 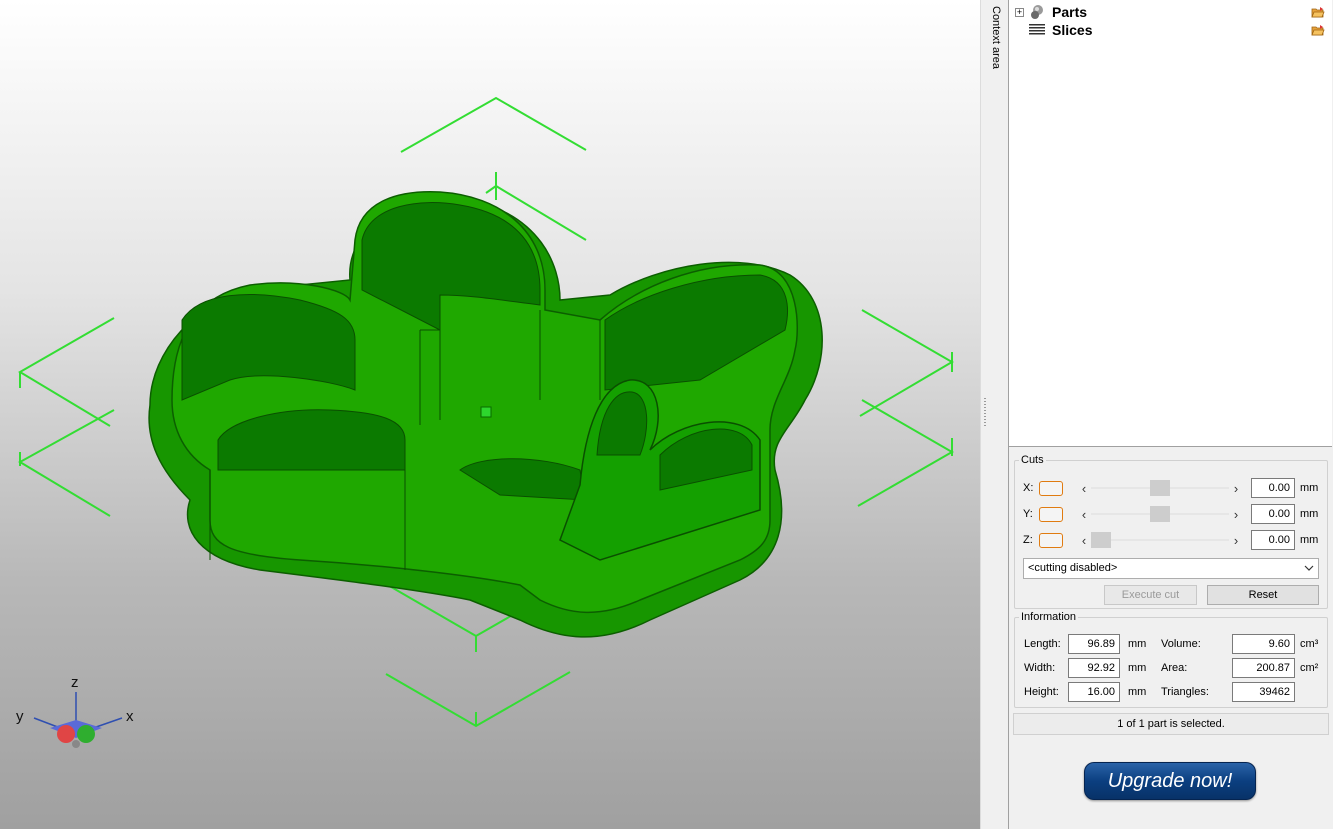 What do you see at coordinates (1094, 668) in the screenshot?
I see `width-value: 92.92` at bounding box center [1094, 668].